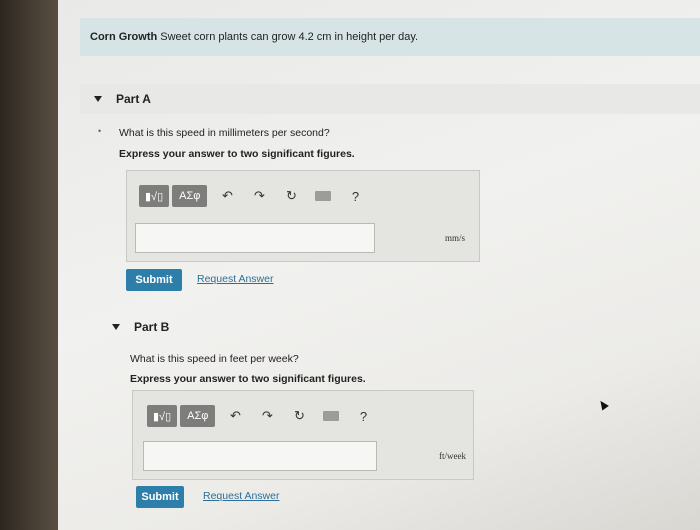 This screenshot has height=530, width=700. I want to click on part-b-request-answer-link: Request Answer, so click(241, 496).